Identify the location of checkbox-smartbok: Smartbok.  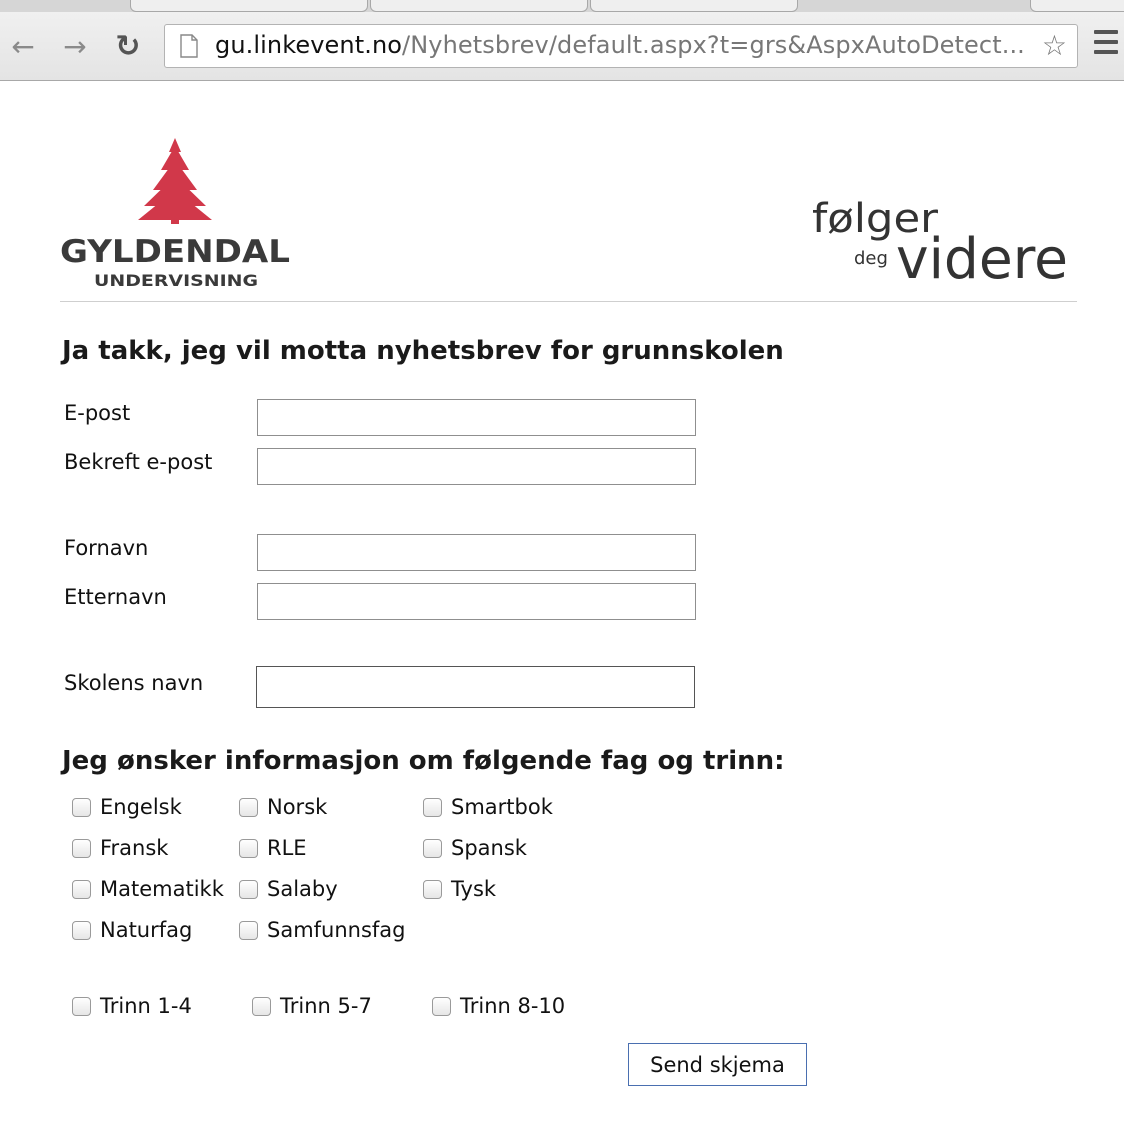
(488, 807).